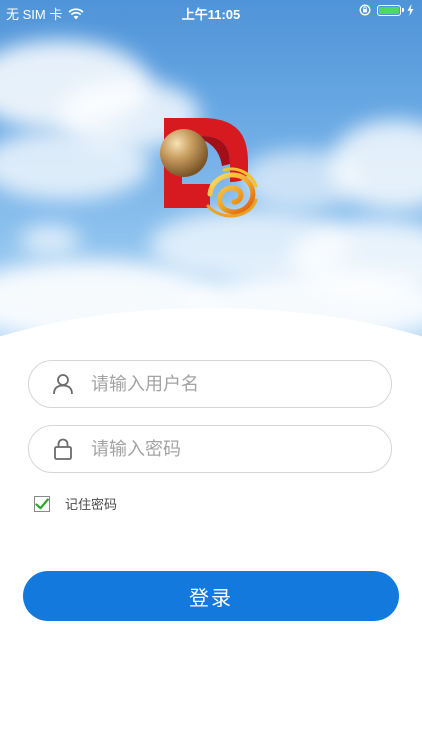 This screenshot has height=750, width=422. I want to click on password-input, so click(240, 449).